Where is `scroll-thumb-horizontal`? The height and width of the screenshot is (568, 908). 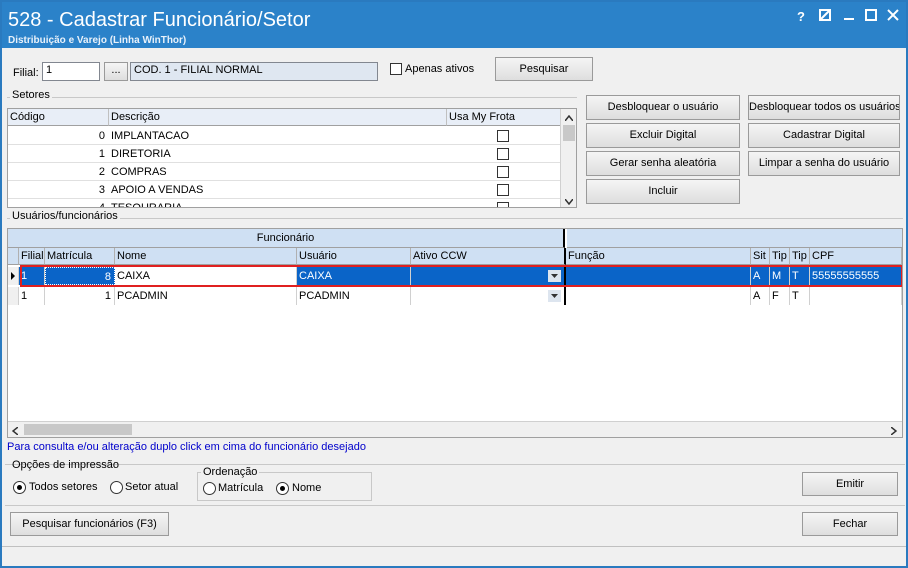 scroll-thumb-horizontal is located at coordinates (78, 429).